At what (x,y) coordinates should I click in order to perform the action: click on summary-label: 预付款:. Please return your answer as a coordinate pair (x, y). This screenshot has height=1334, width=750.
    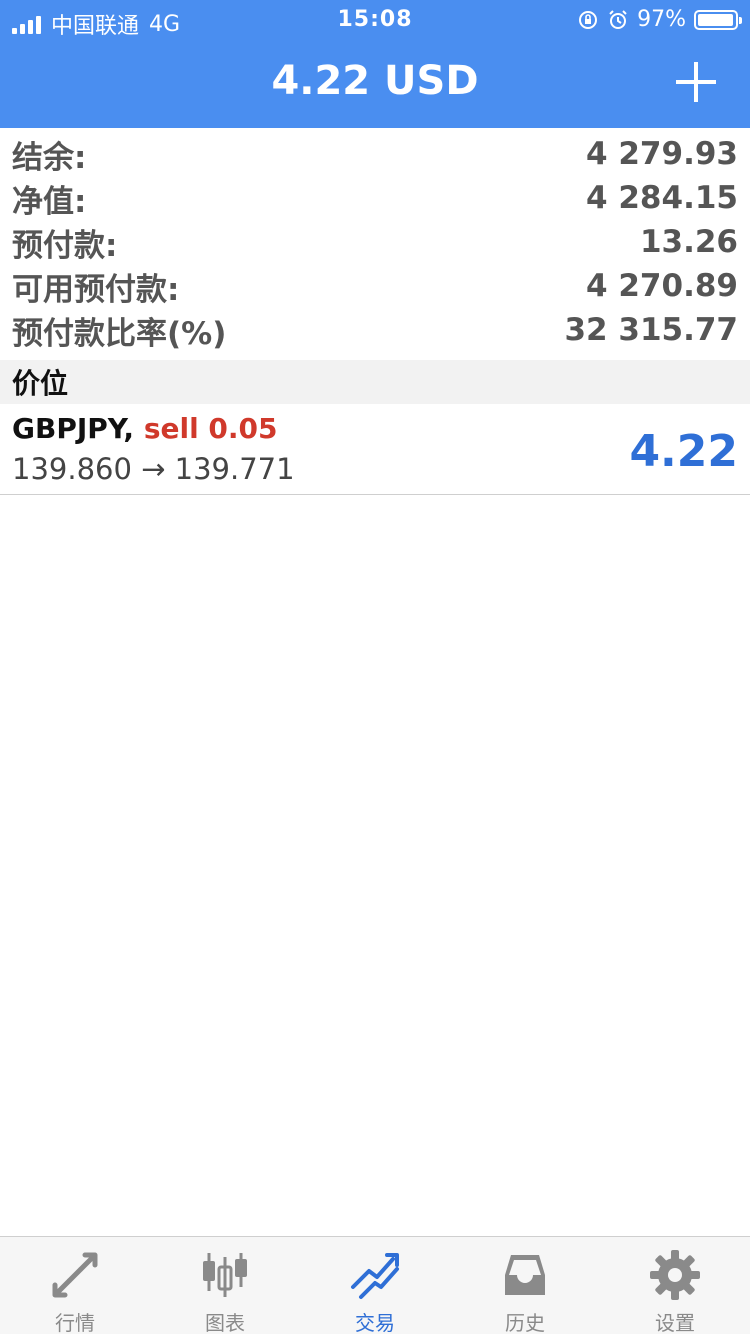
    Looking at the image, I should click on (65, 245).